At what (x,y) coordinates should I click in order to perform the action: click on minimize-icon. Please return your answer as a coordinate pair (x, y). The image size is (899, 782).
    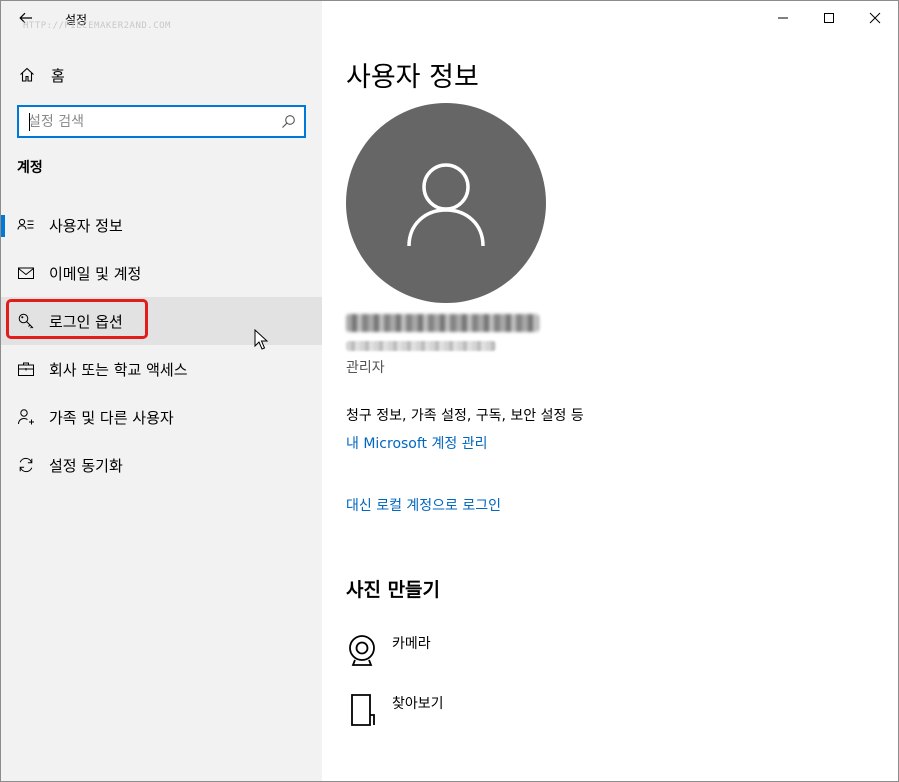
    Looking at the image, I should click on (783, 18).